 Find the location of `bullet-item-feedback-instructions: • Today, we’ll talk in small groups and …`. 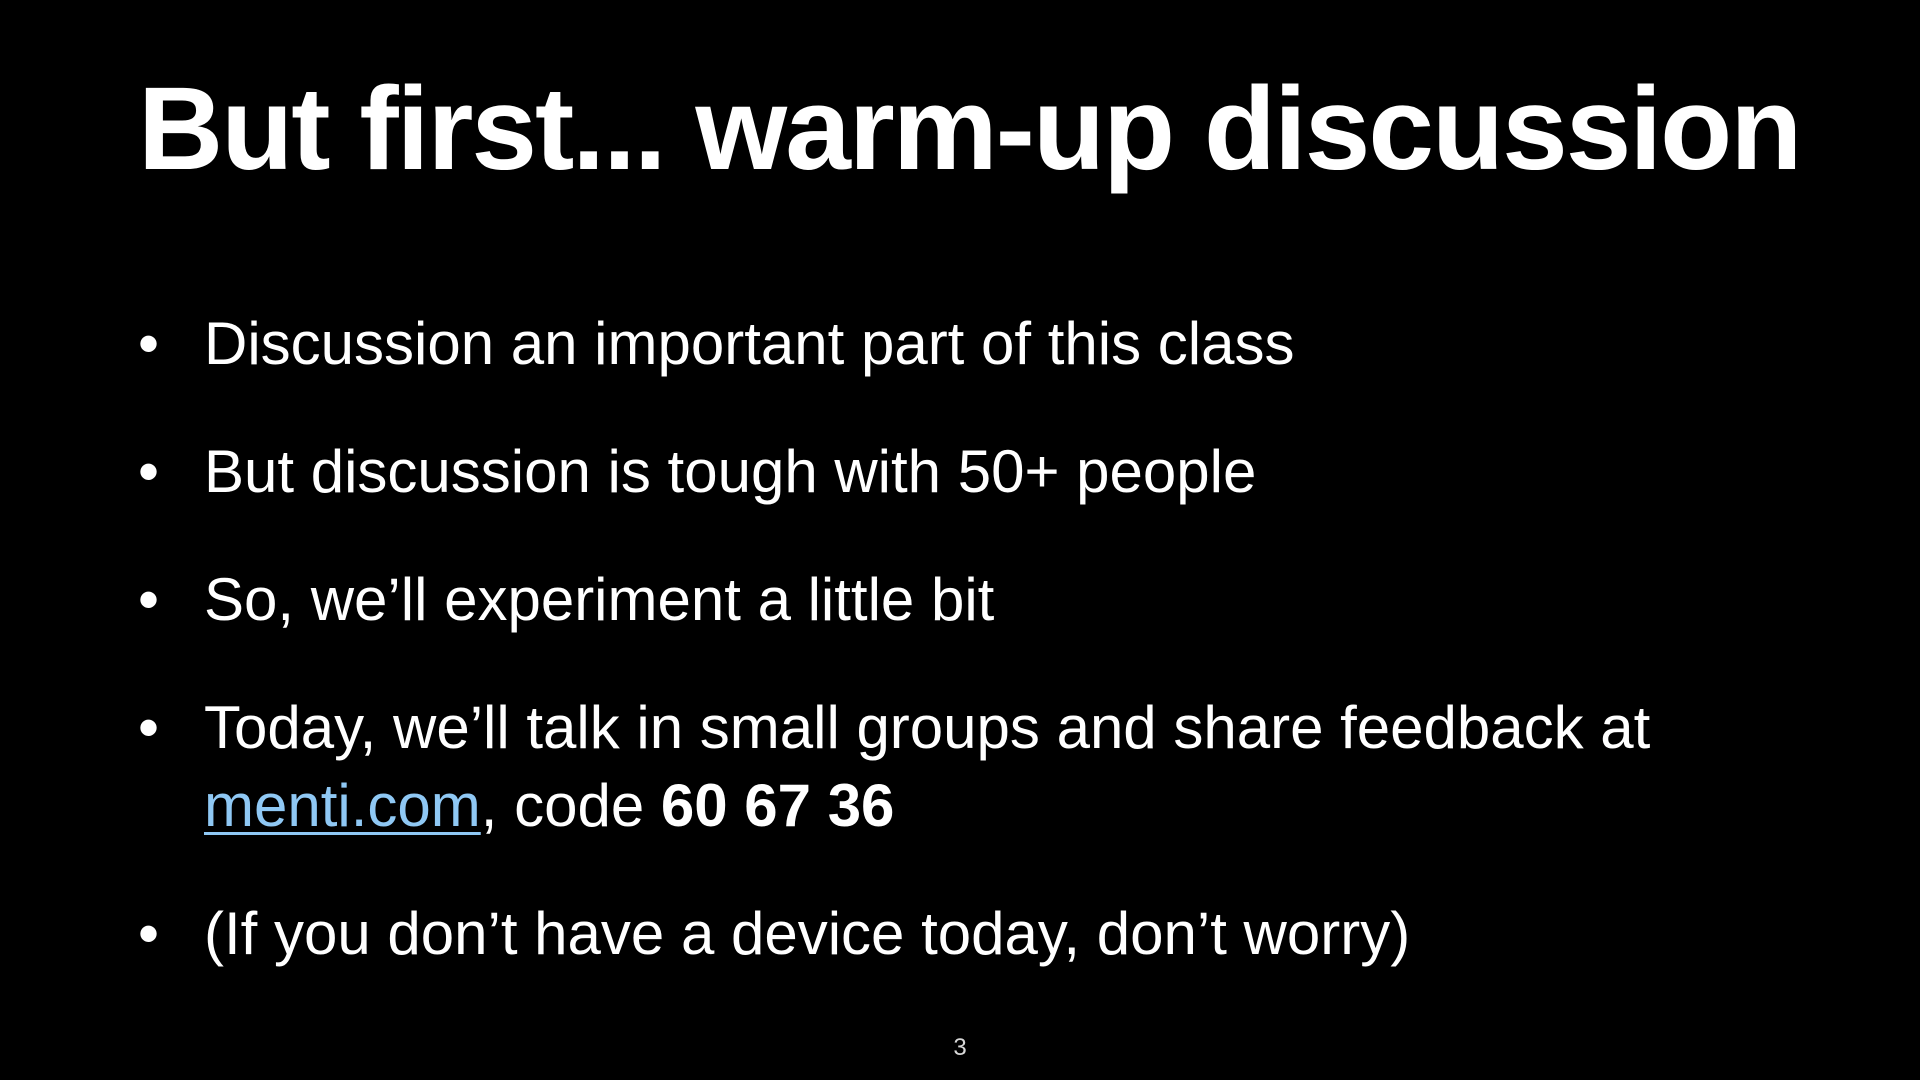

bullet-item-feedback-instructions: • Today, we’ll talk in small groups and … is located at coordinates (988, 767).